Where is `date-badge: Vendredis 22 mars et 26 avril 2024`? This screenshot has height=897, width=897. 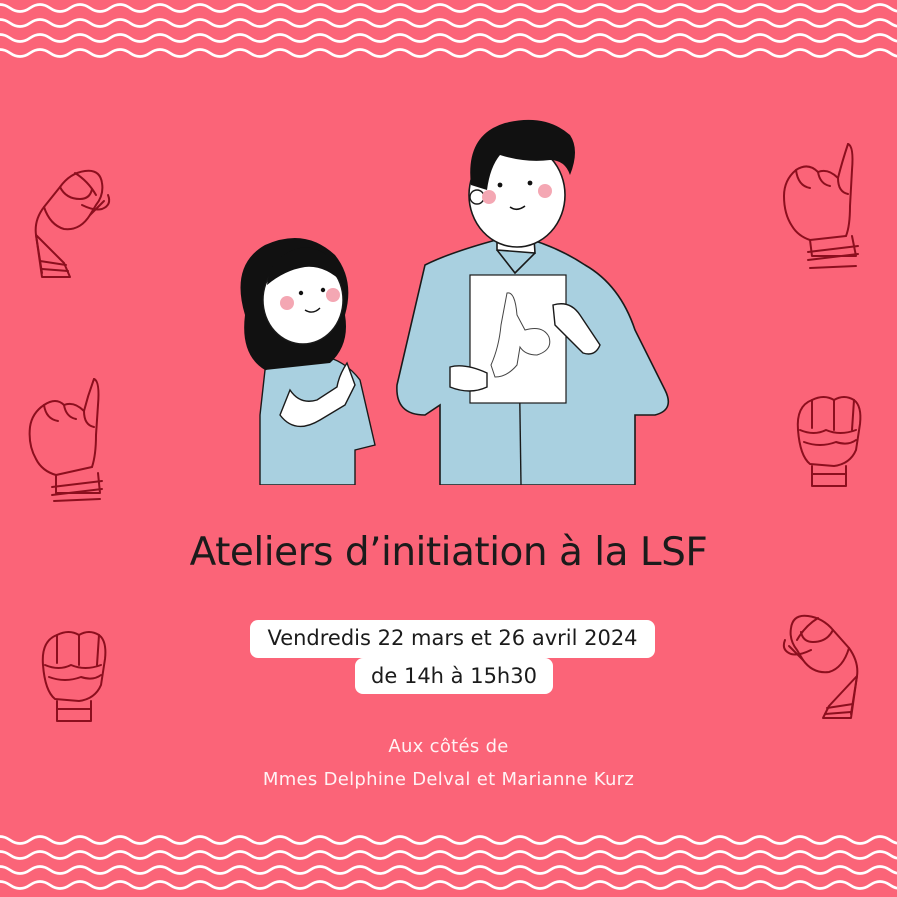 date-badge: Vendredis 22 mars et 26 avril 2024 is located at coordinates (452, 639).